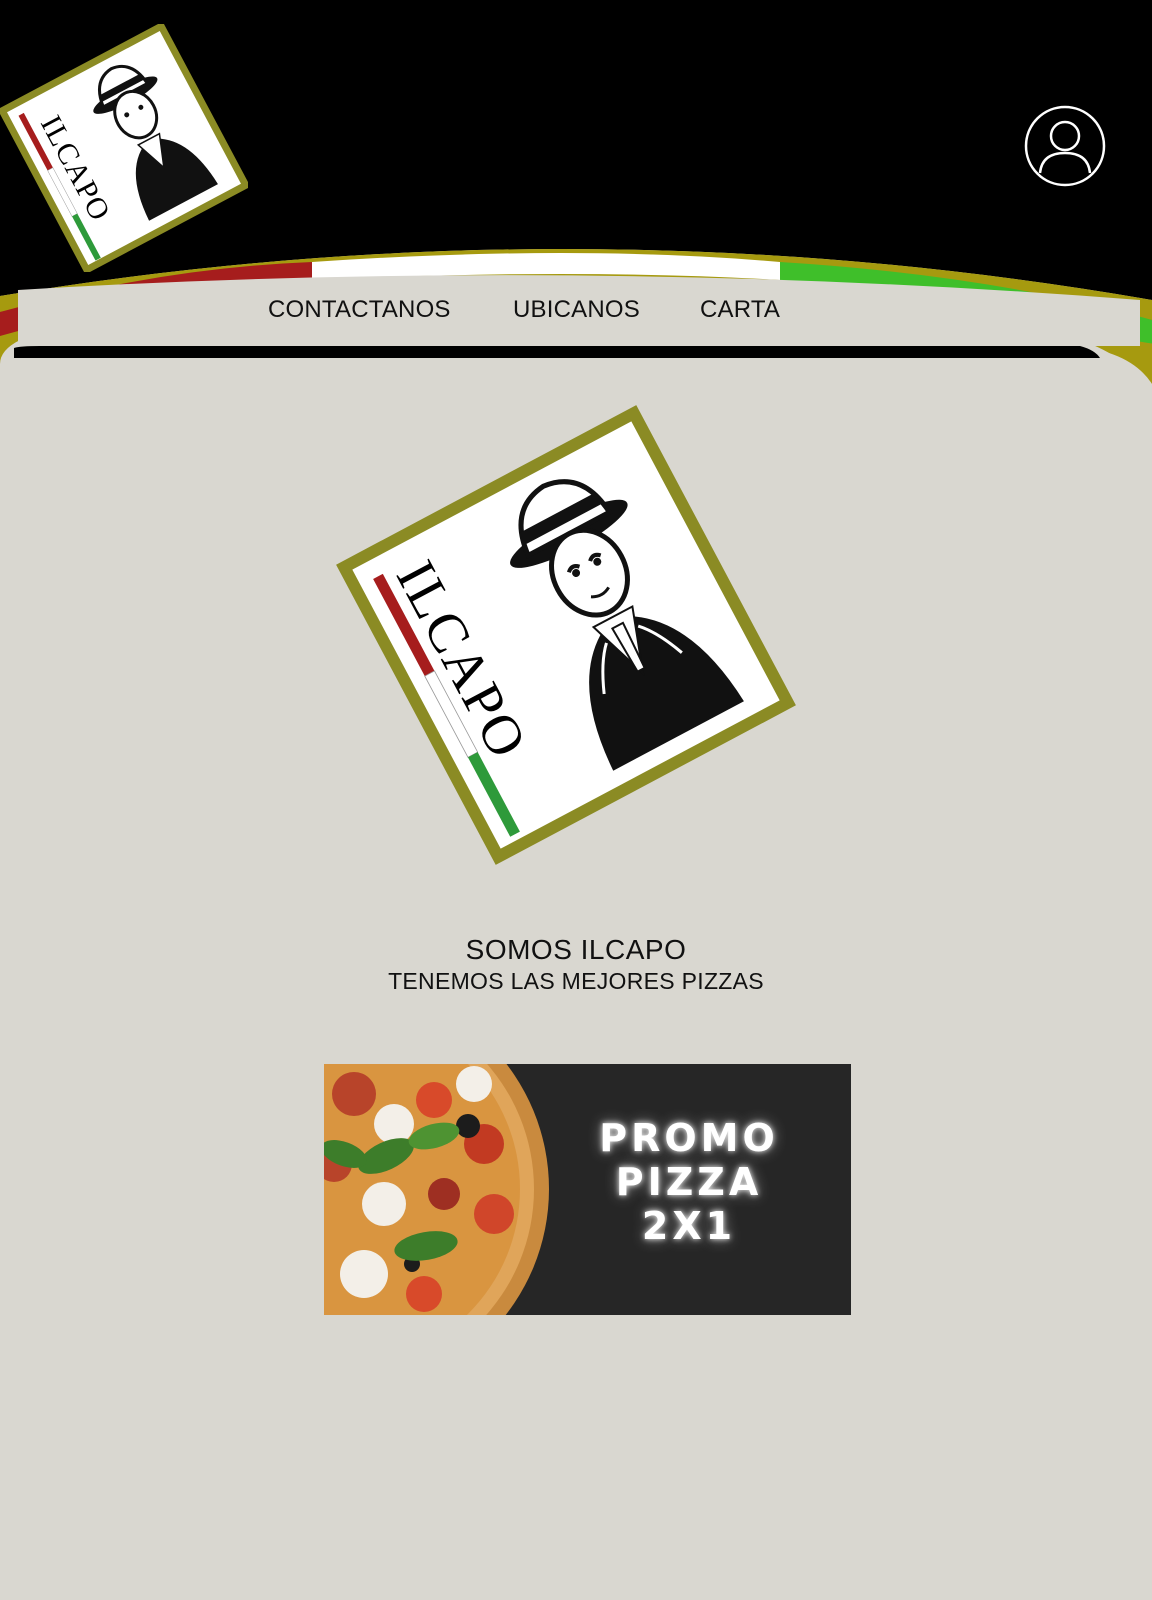 Image resolution: width=1152 pixels, height=1600 pixels. I want to click on nav-link-contactanos: CONTACTANOS, so click(359, 310).